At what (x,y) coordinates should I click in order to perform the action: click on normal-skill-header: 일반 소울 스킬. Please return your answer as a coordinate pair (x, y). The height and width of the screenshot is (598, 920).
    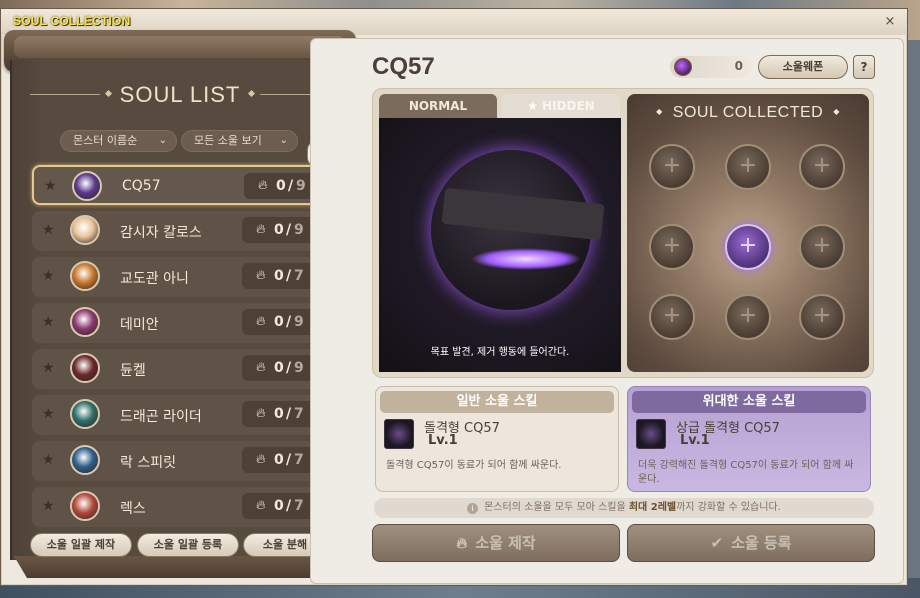
    Looking at the image, I should click on (497, 402).